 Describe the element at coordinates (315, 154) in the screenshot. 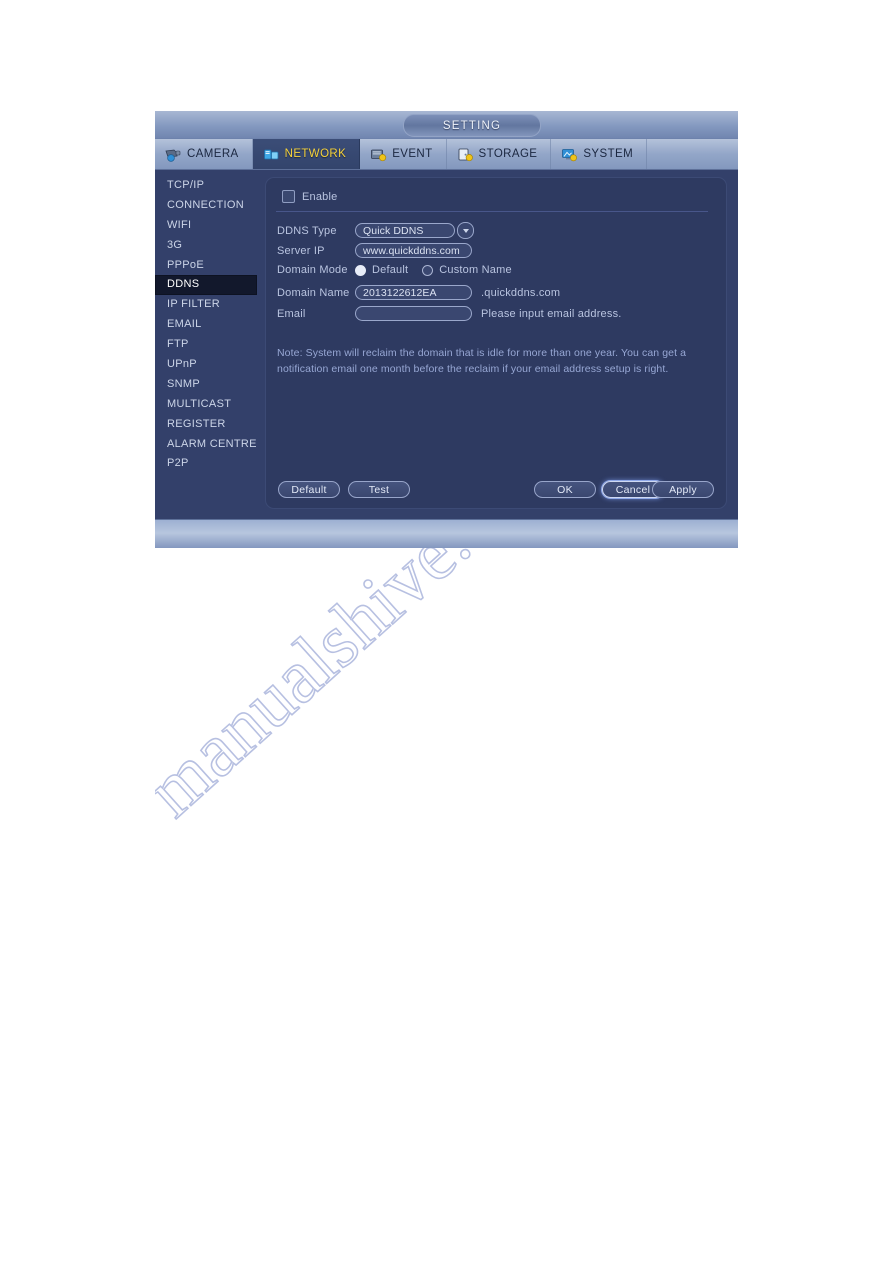

I see `tab-network-label: NETWORK` at that location.